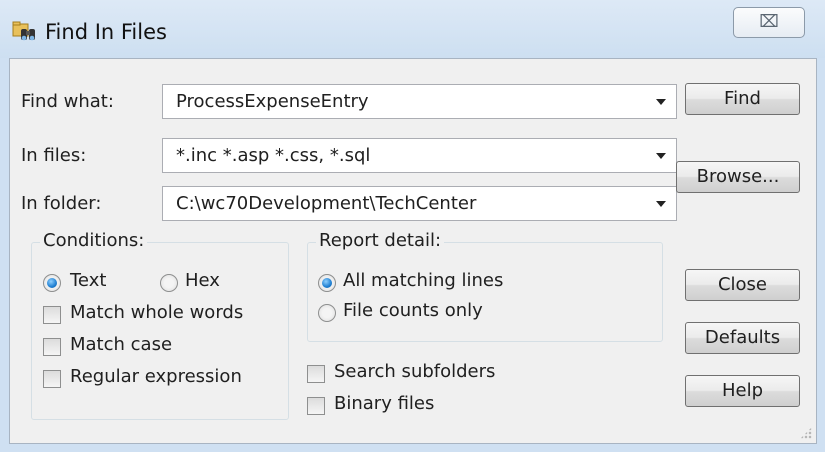 The image size is (825, 452). What do you see at coordinates (384, 403) in the screenshot?
I see `binary-files-label: Binary files` at bounding box center [384, 403].